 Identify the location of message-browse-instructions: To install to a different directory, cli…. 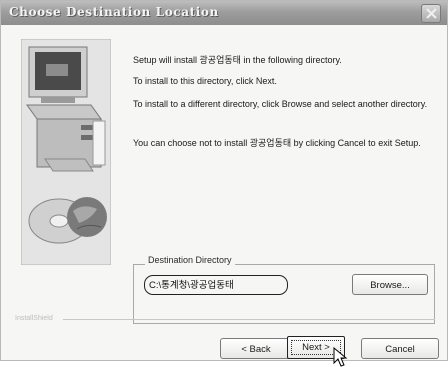
(280, 104).